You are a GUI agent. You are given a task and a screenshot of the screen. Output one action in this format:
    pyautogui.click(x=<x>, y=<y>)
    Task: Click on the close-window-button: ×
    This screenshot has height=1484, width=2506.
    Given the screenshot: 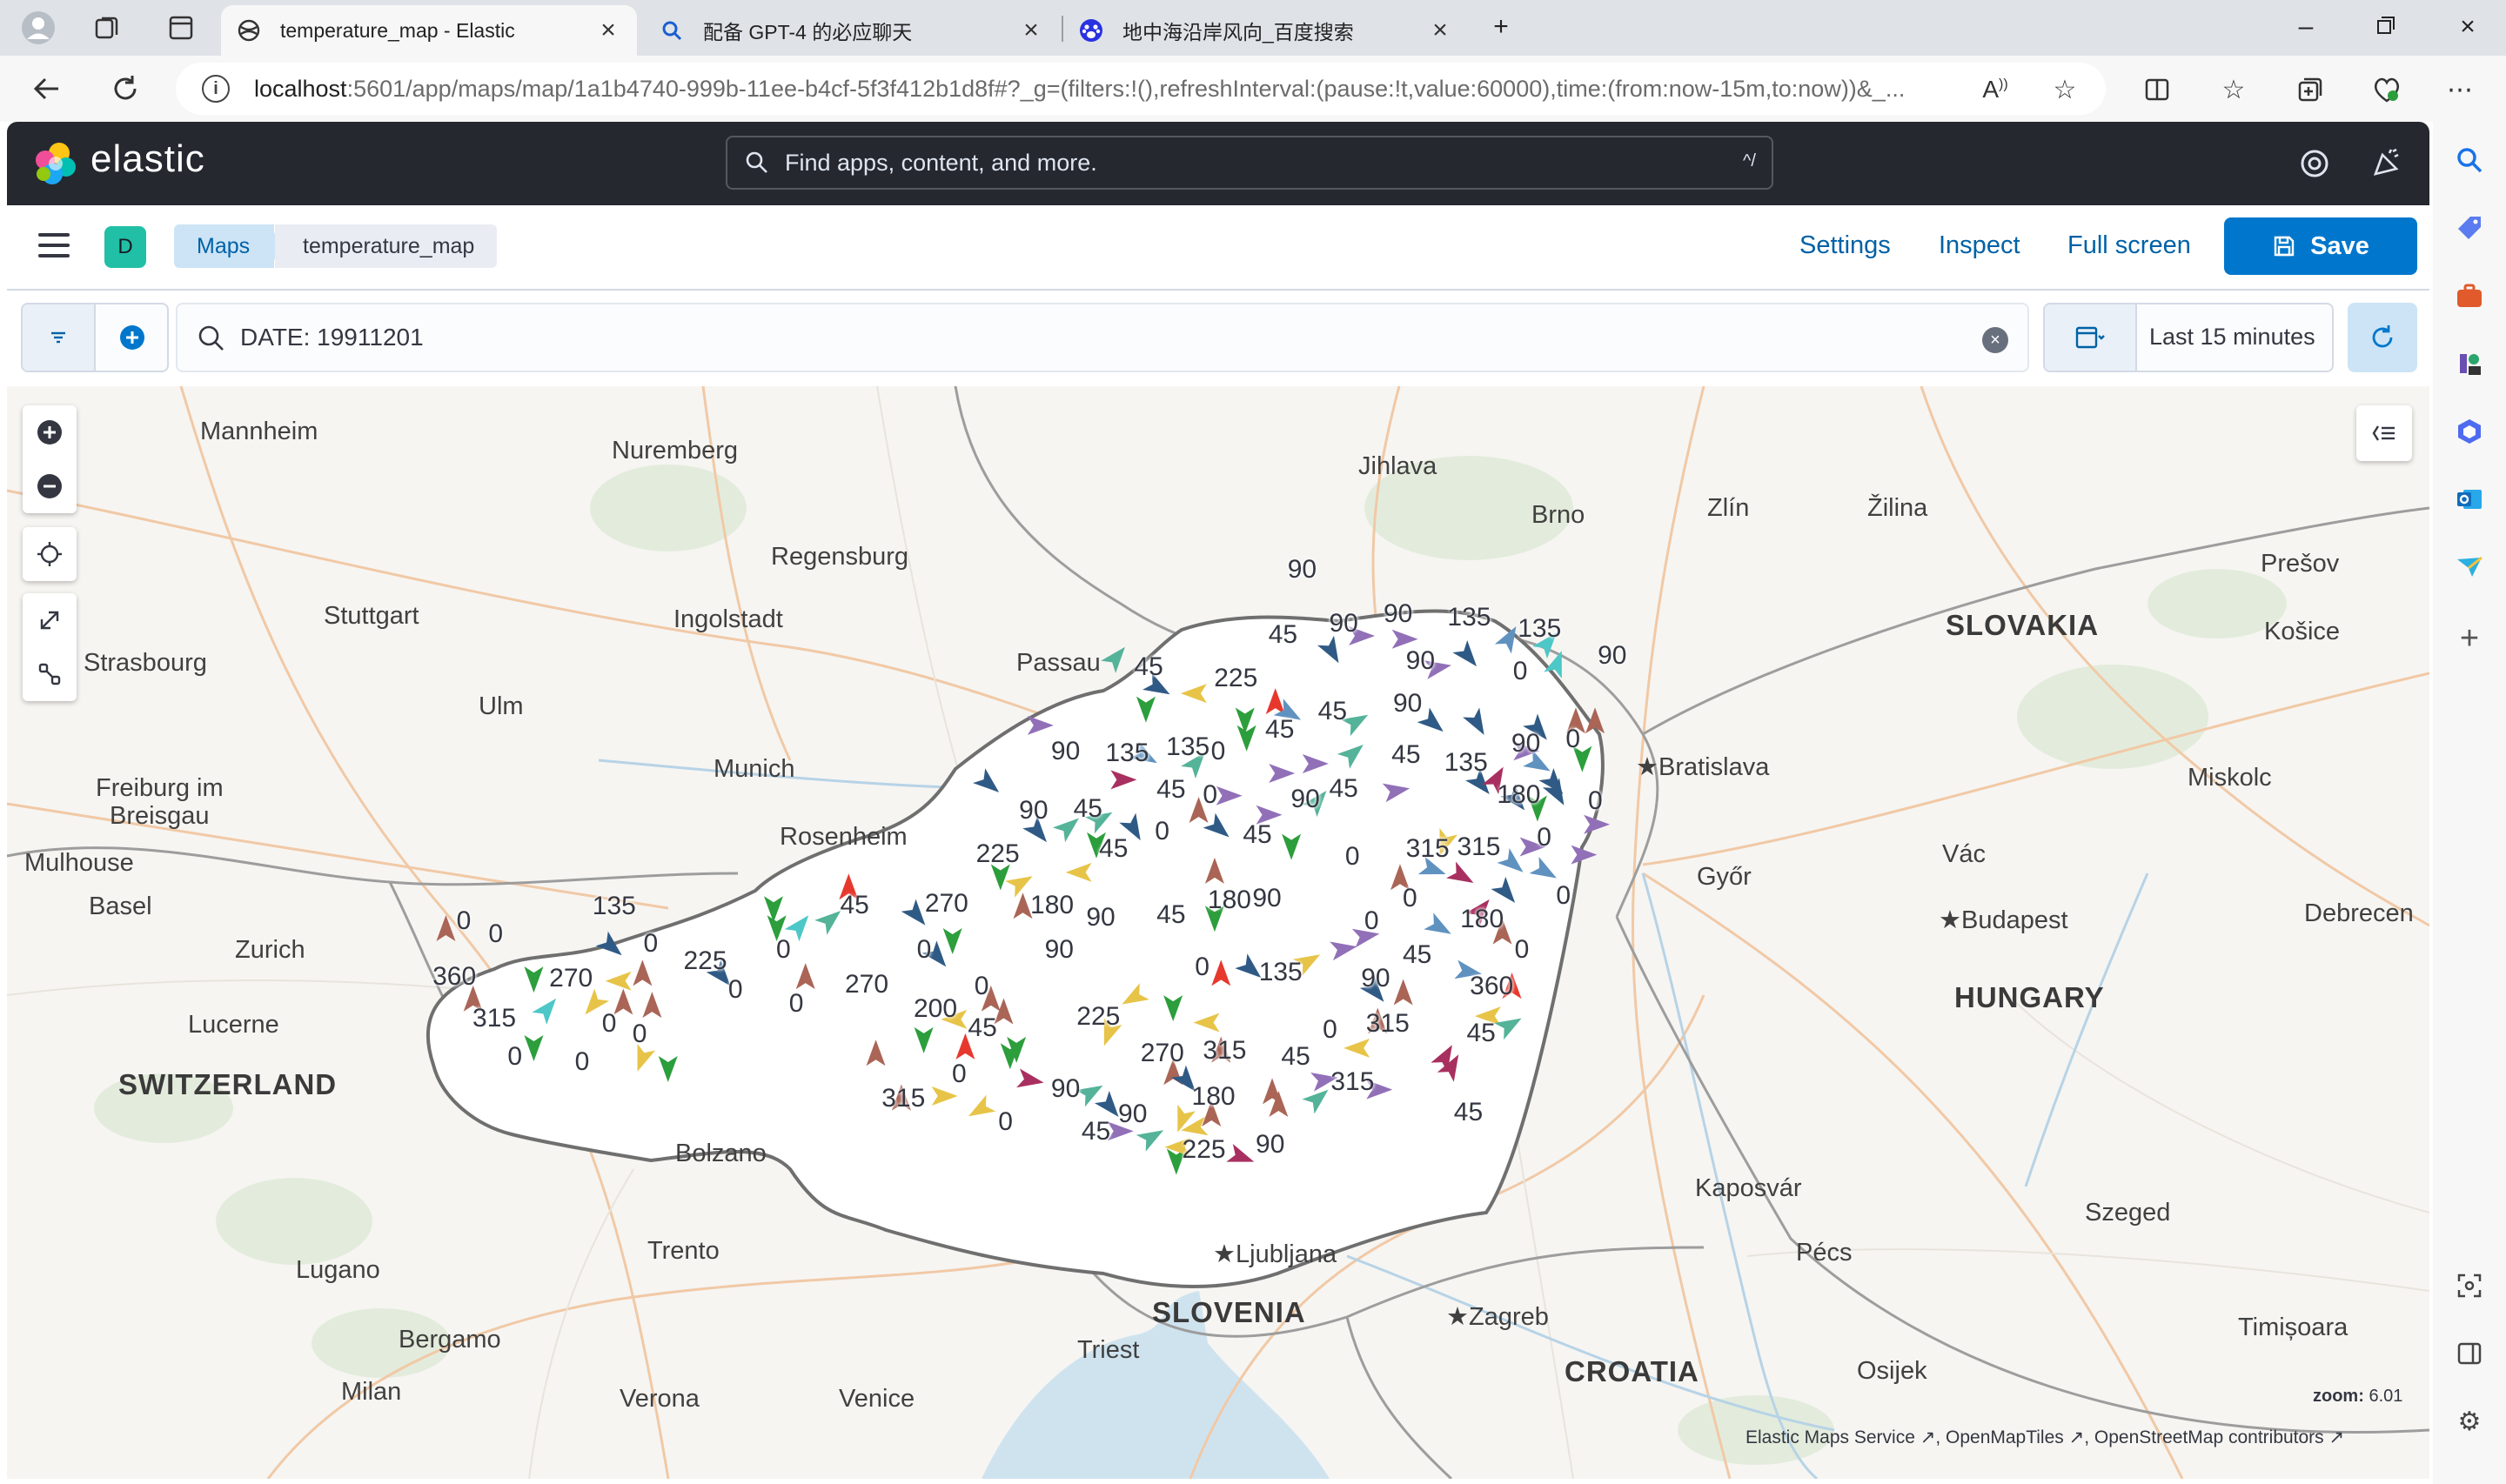 What is the action you would take?
    pyautogui.click(x=2468, y=27)
    